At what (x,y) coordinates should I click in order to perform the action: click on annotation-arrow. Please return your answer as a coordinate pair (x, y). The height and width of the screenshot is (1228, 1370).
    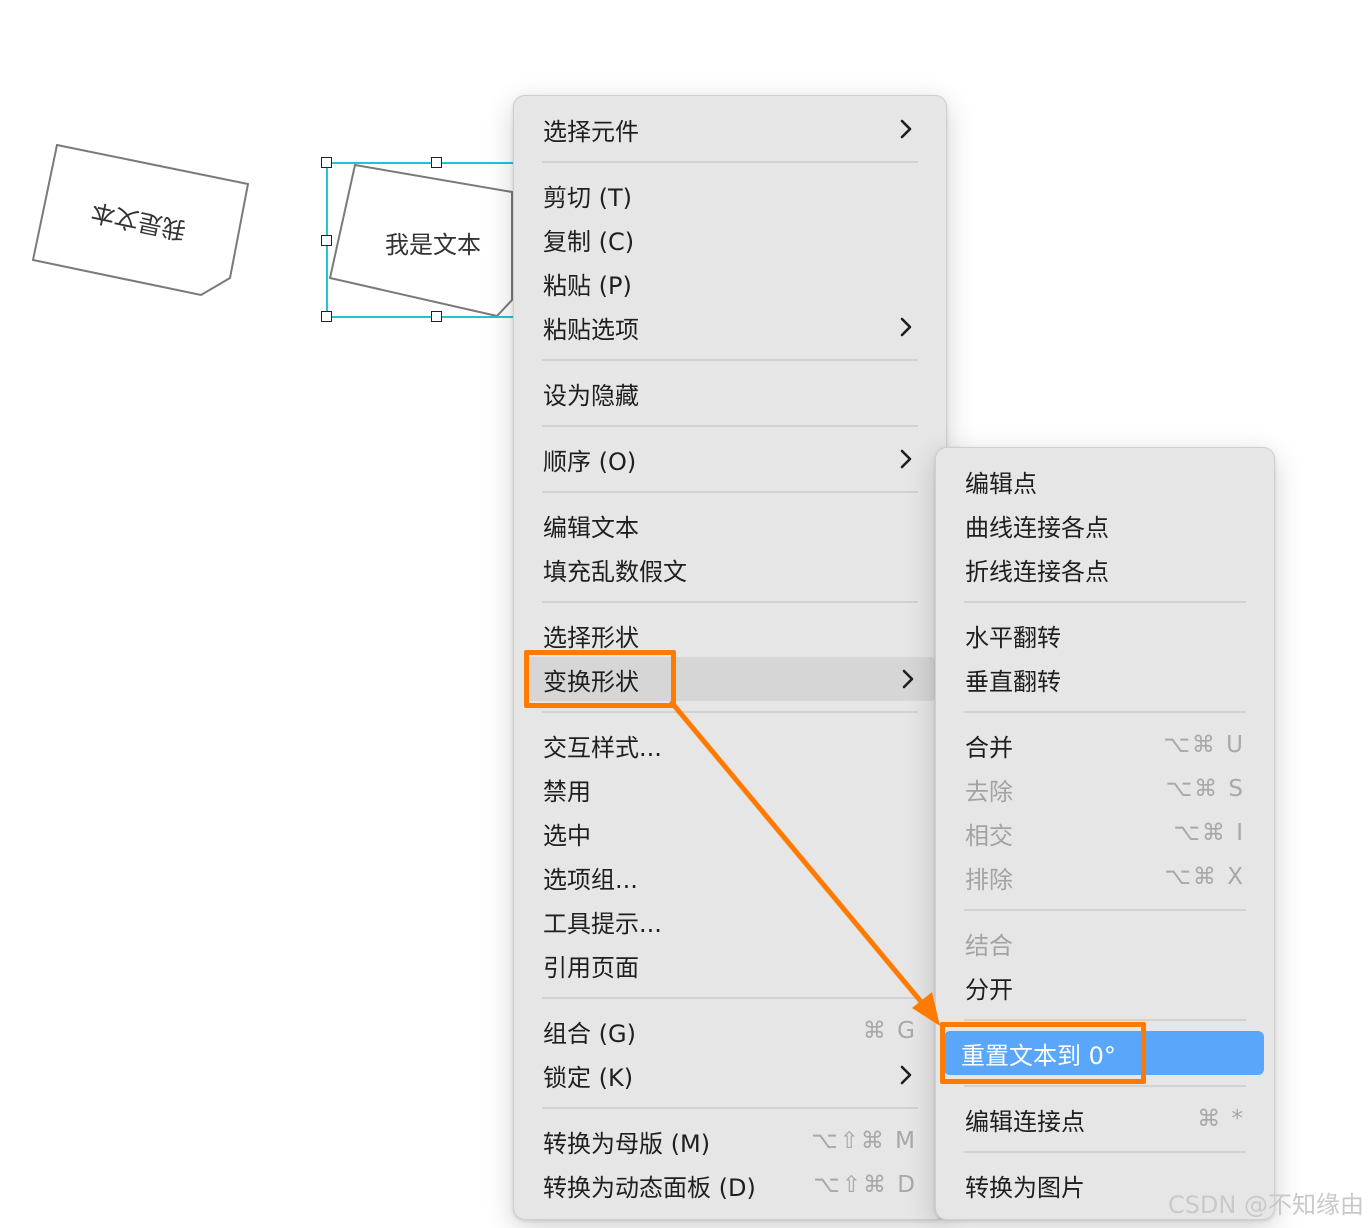
    Looking at the image, I should click on (804, 863).